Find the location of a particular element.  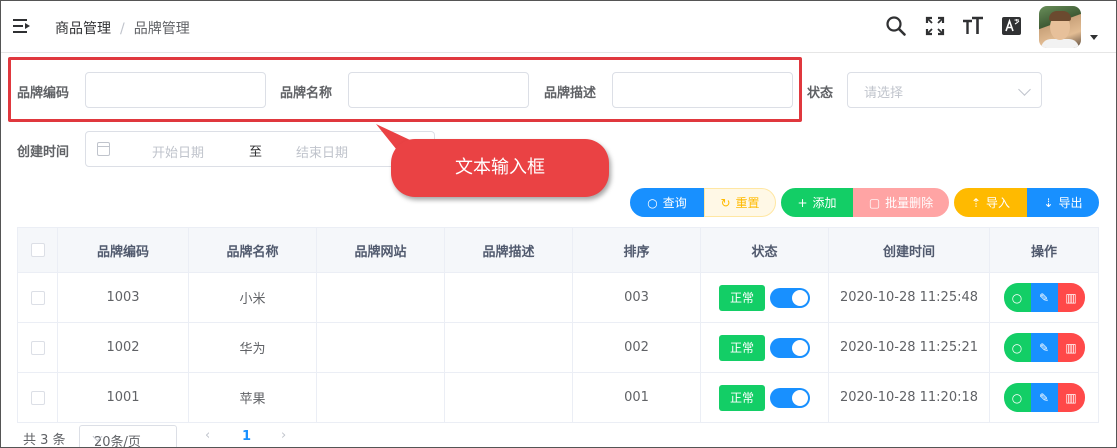

reset-button: ↻ 重置 is located at coordinates (740, 202).